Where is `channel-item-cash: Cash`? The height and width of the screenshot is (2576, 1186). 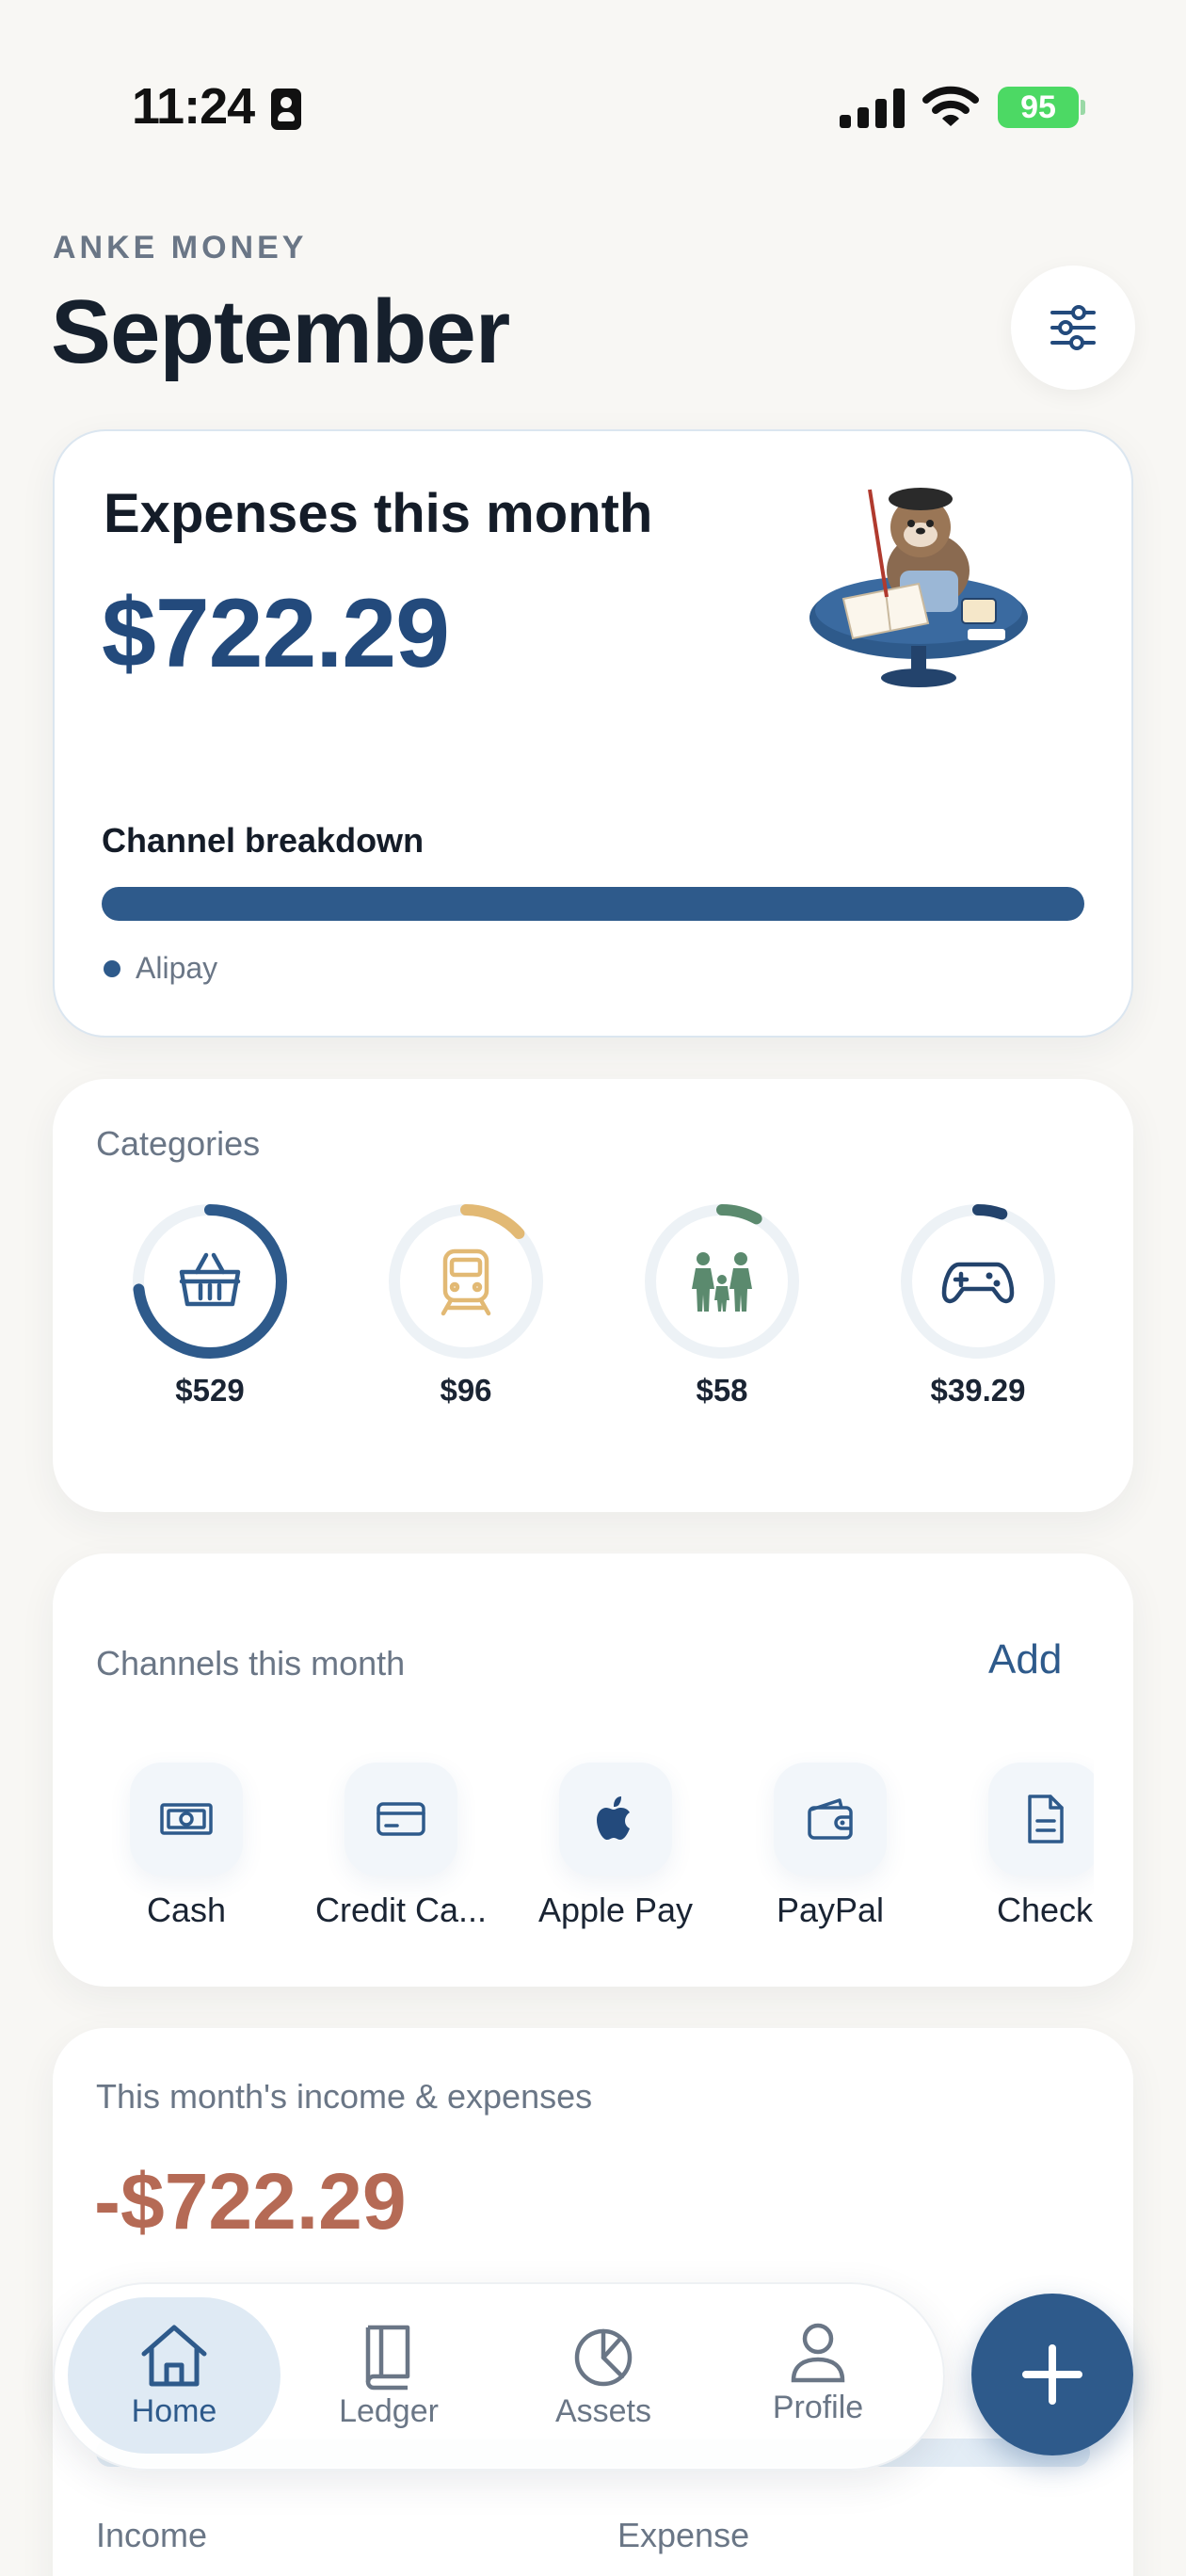 channel-item-cash: Cash is located at coordinates (186, 1847).